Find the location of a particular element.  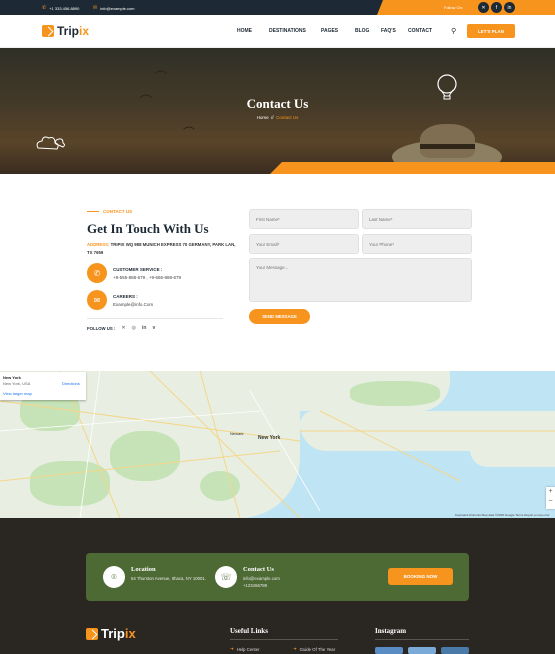

phone-icon: ☏ is located at coordinates (226, 577).